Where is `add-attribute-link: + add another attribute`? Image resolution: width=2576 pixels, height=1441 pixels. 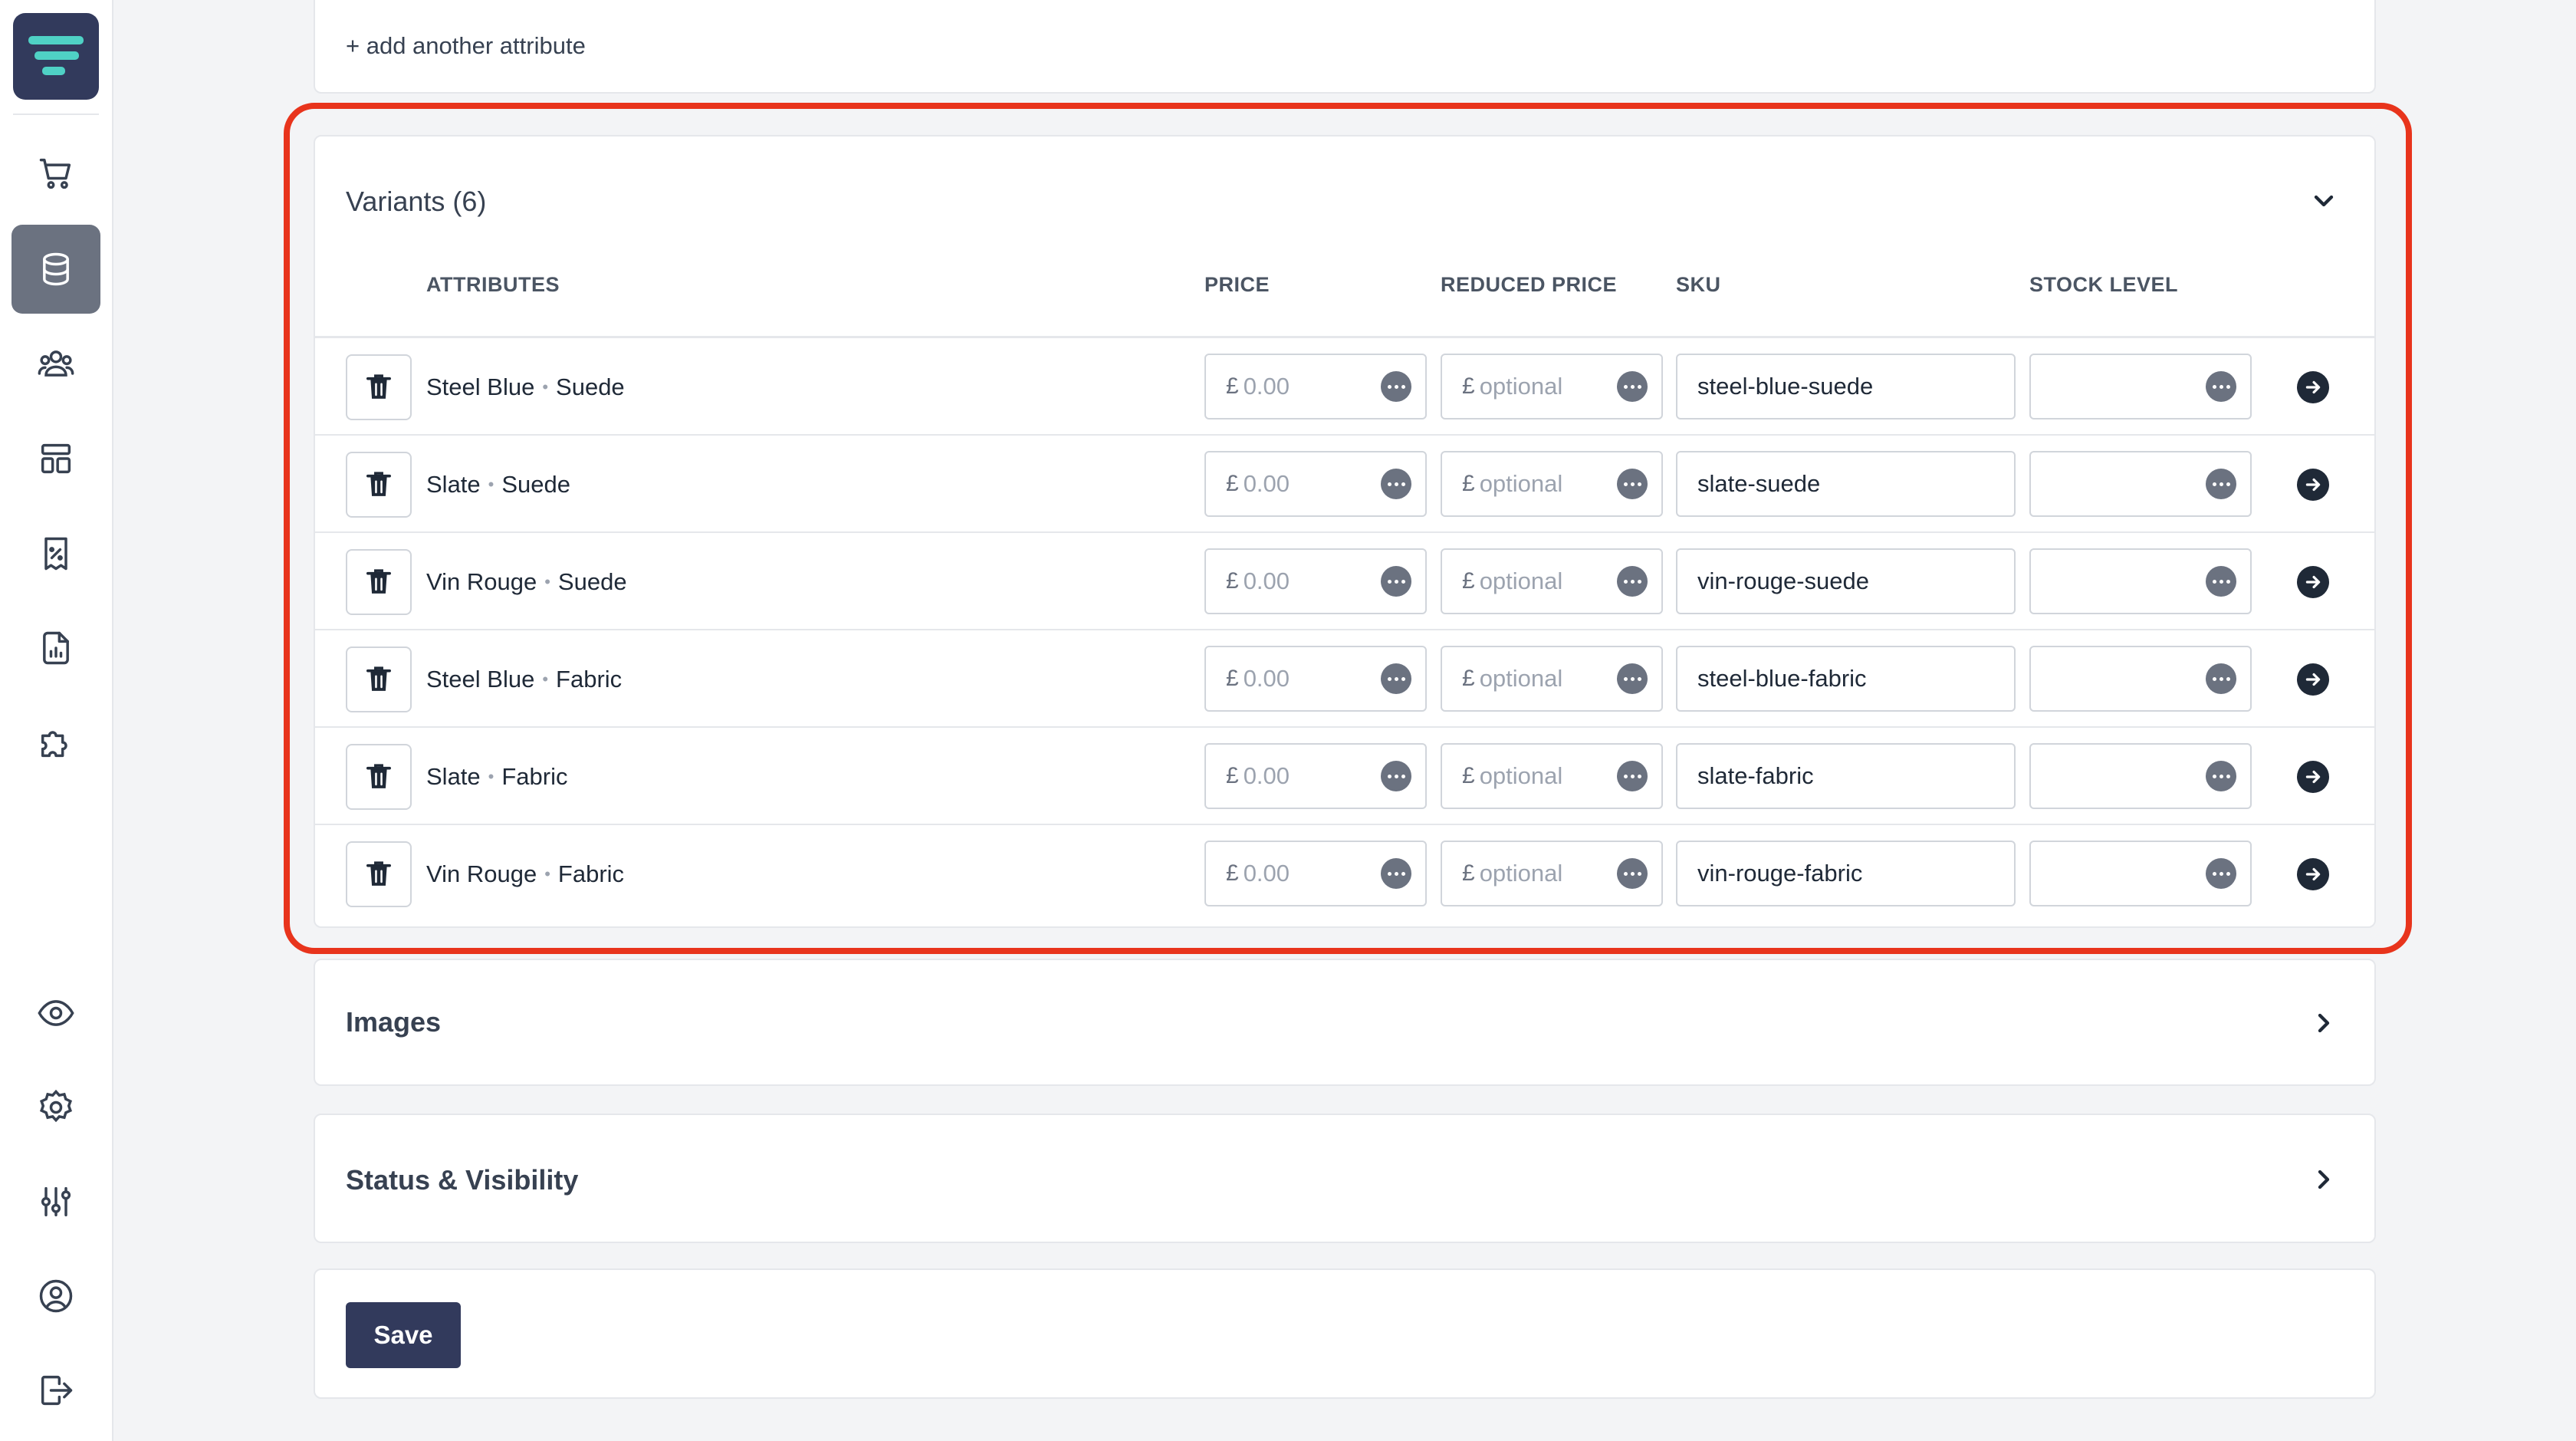
add-attribute-link: + add another attribute is located at coordinates (466, 46).